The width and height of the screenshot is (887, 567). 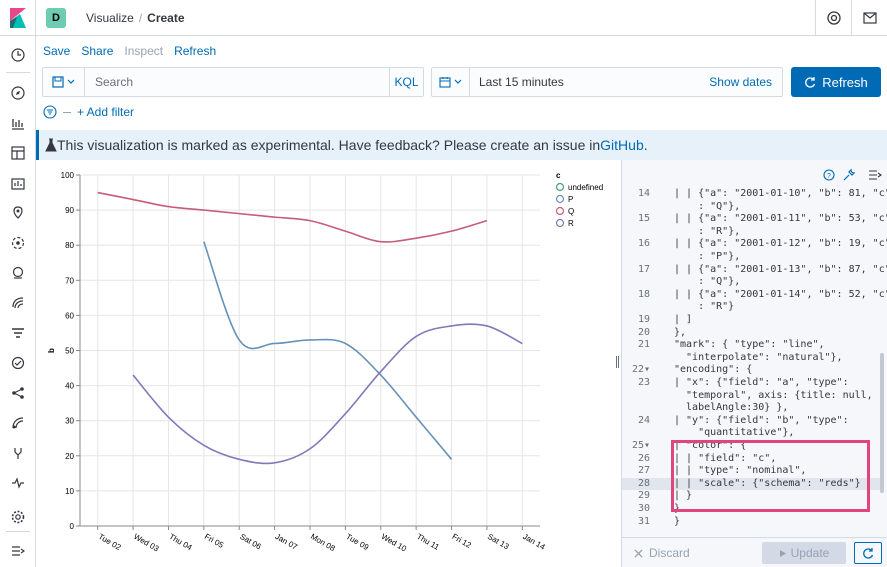 What do you see at coordinates (754, 174) in the screenshot?
I see `editor-toolbar: ?` at bounding box center [754, 174].